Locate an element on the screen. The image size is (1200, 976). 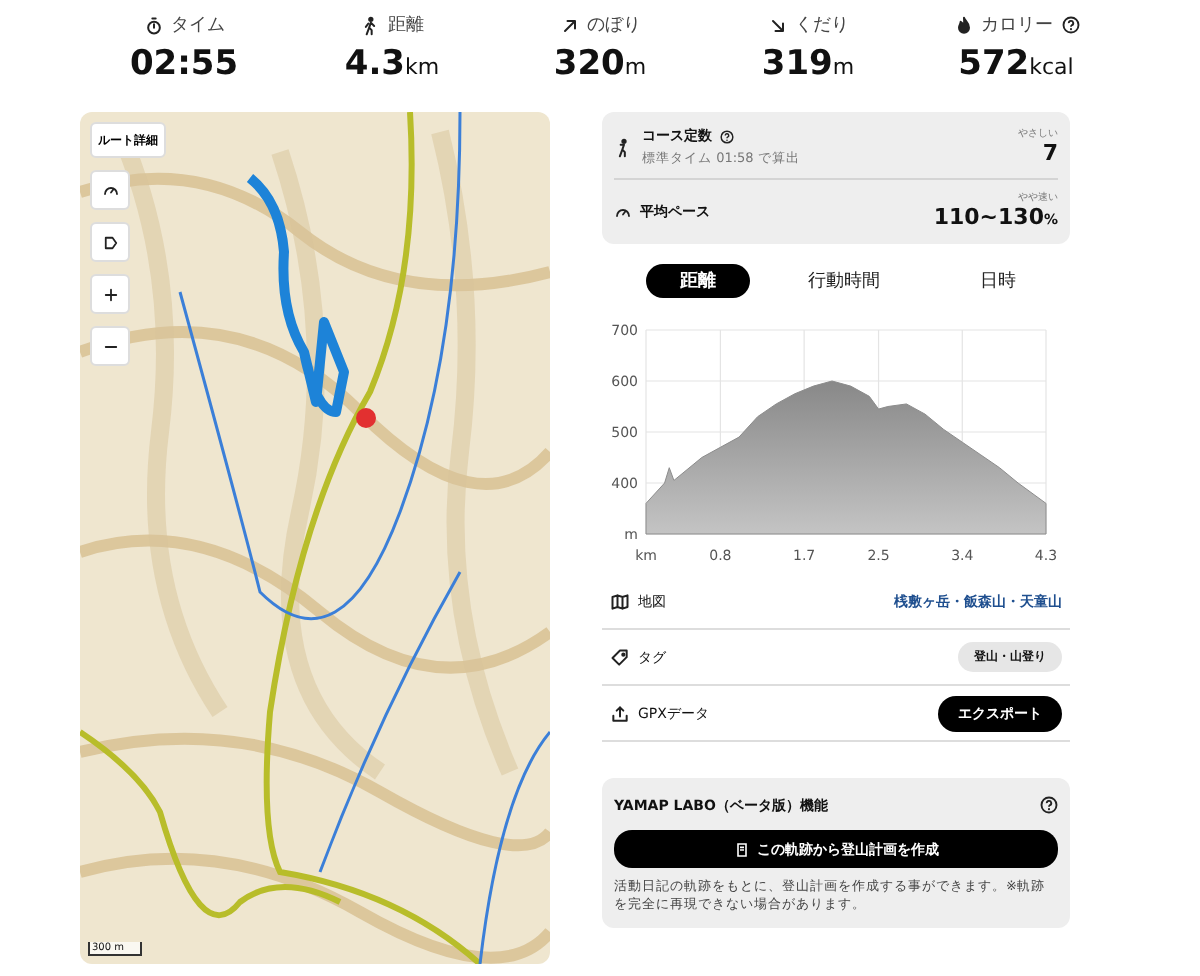
map-icon is located at coordinates (620, 601).